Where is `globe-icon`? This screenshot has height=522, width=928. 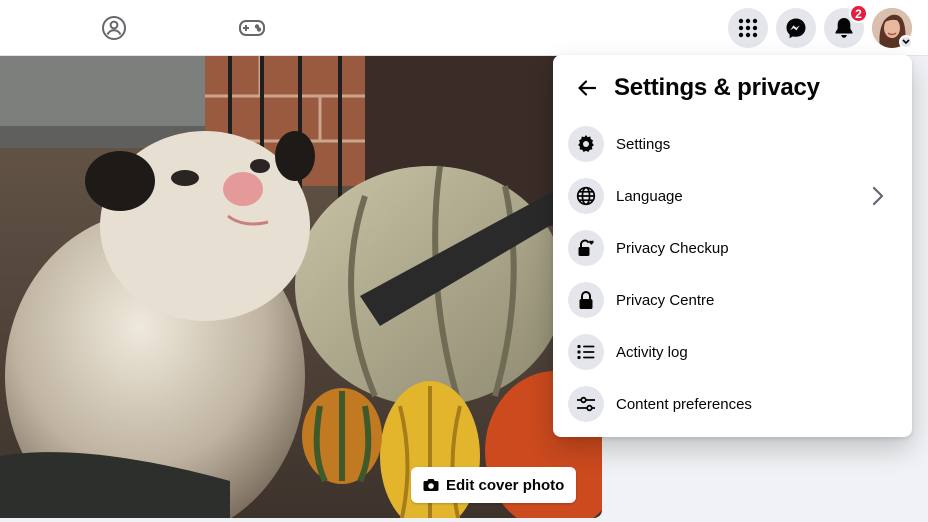 globe-icon is located at coordinates (586, 196).